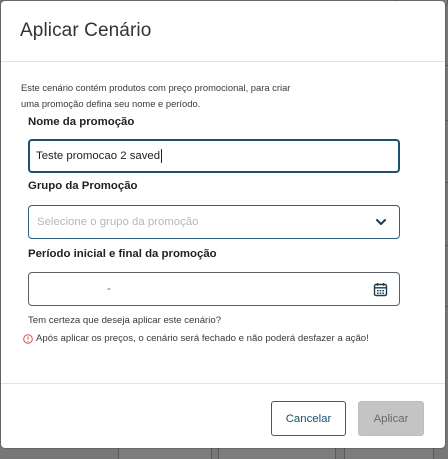  I want to click on promotion-name-label: Nome da promoção, so click(81, 122).